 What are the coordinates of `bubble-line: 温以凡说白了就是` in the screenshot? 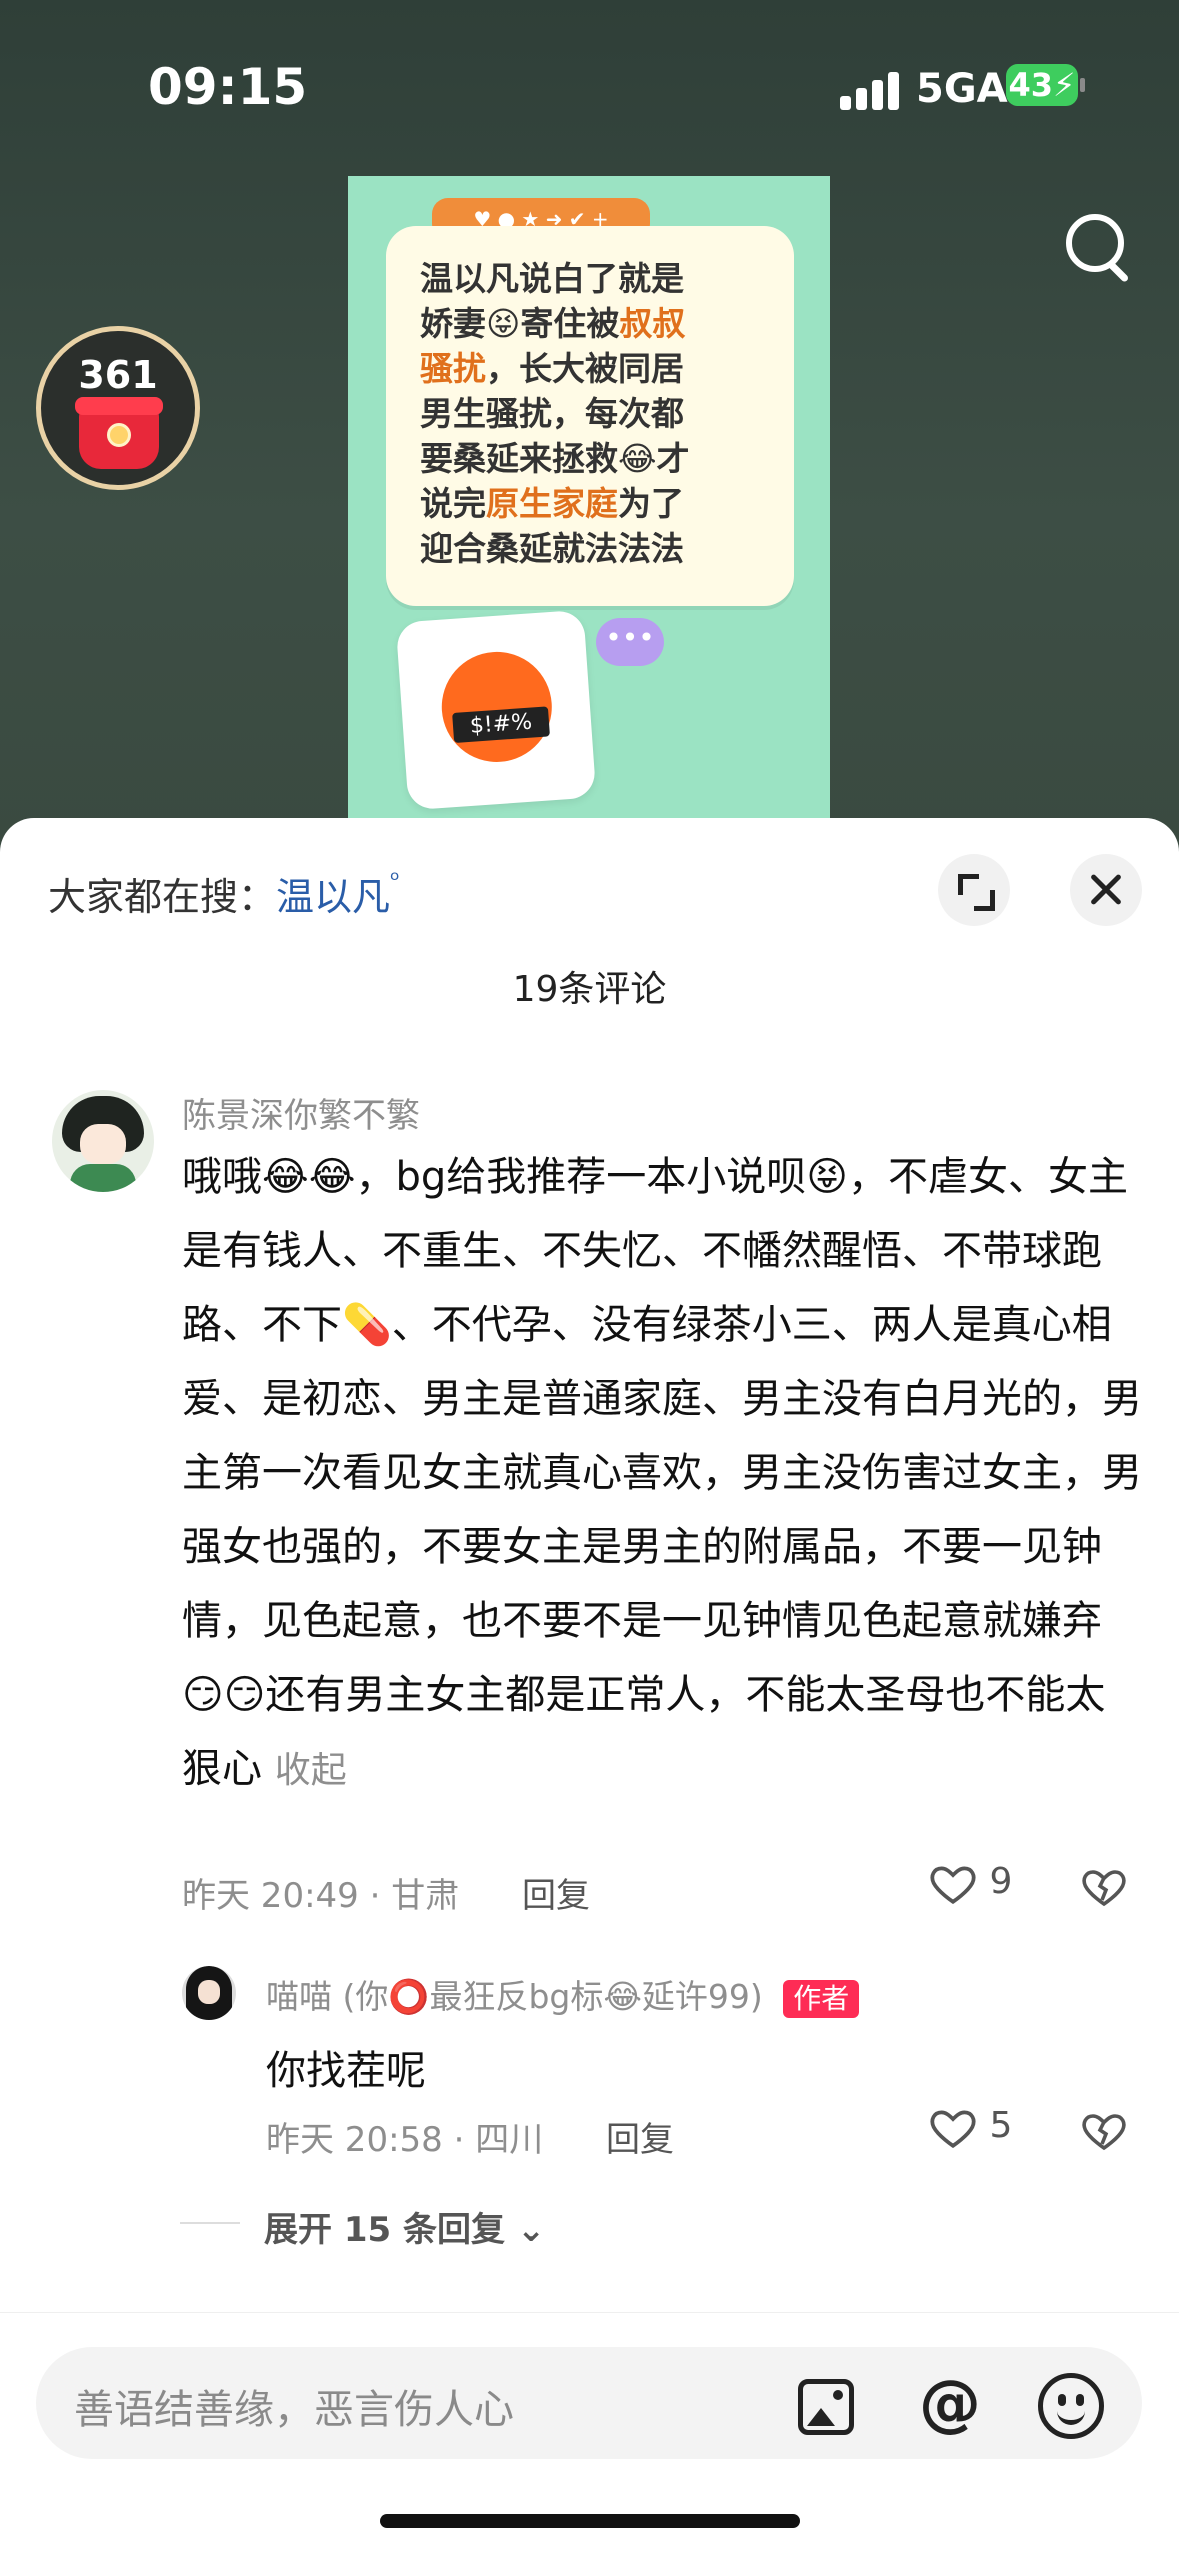 It's located at (595, 278).